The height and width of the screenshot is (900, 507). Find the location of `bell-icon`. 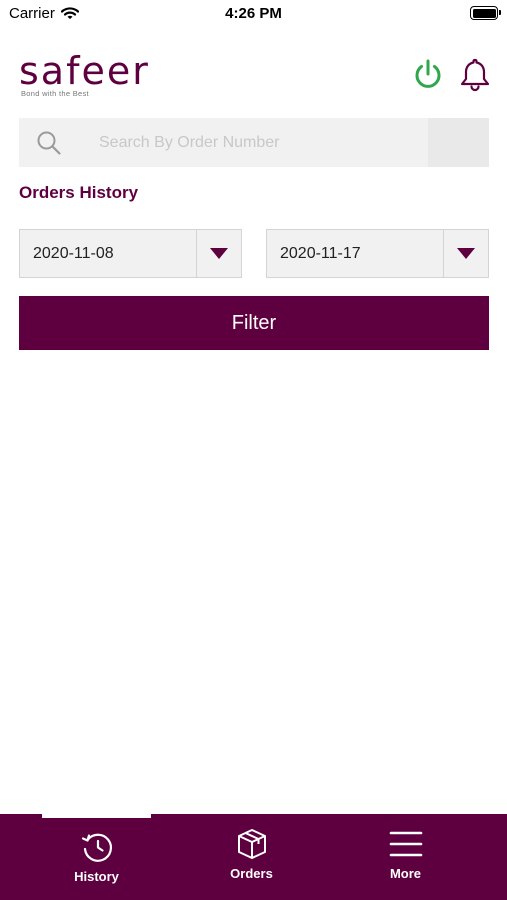

bell-icon is located at coordinates (475, 75).